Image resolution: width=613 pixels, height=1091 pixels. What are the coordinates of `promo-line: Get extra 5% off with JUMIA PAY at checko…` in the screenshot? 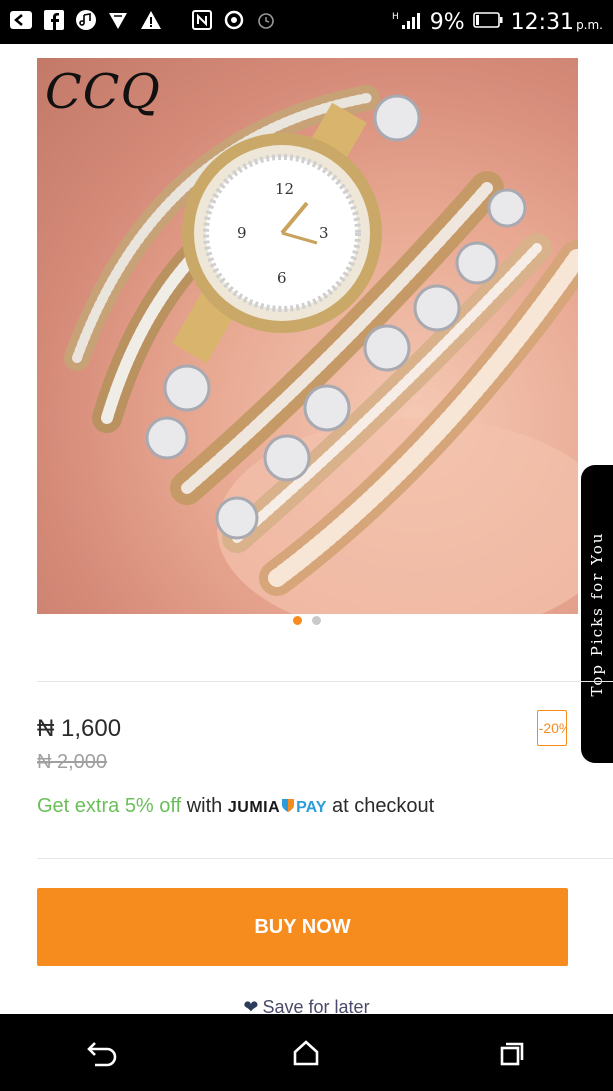 It's located at (235, 806).